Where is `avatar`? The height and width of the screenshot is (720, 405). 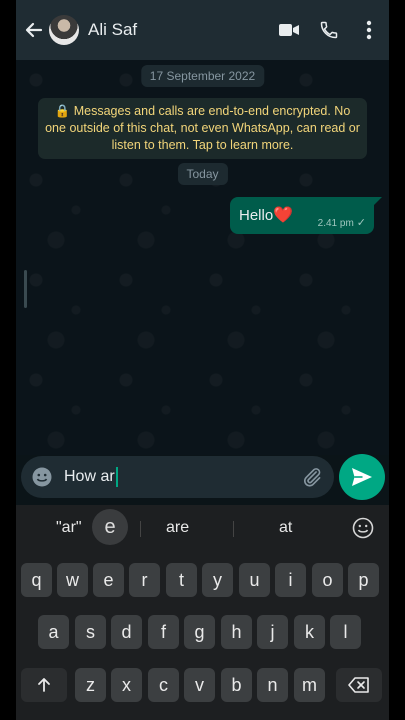
avatar is located at coordinates (64, 30).